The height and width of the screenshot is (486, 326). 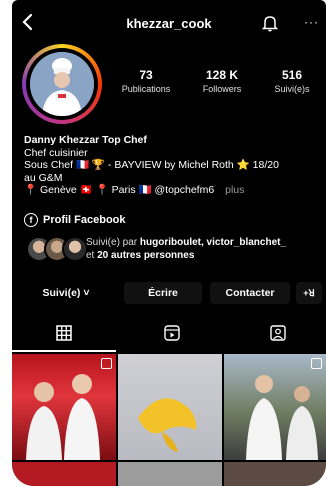 What do you see at coordinates (62, 84) in the screenshot?
I see `avatar` at bounding box center [62, 84].